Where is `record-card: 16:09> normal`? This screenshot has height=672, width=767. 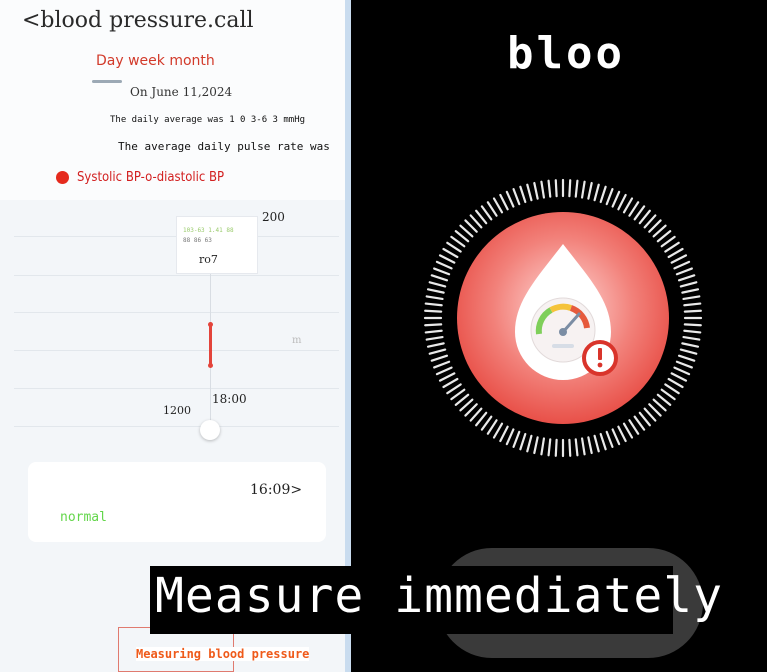 record-card: 16:09> normal is located at coordinates (177, 502).